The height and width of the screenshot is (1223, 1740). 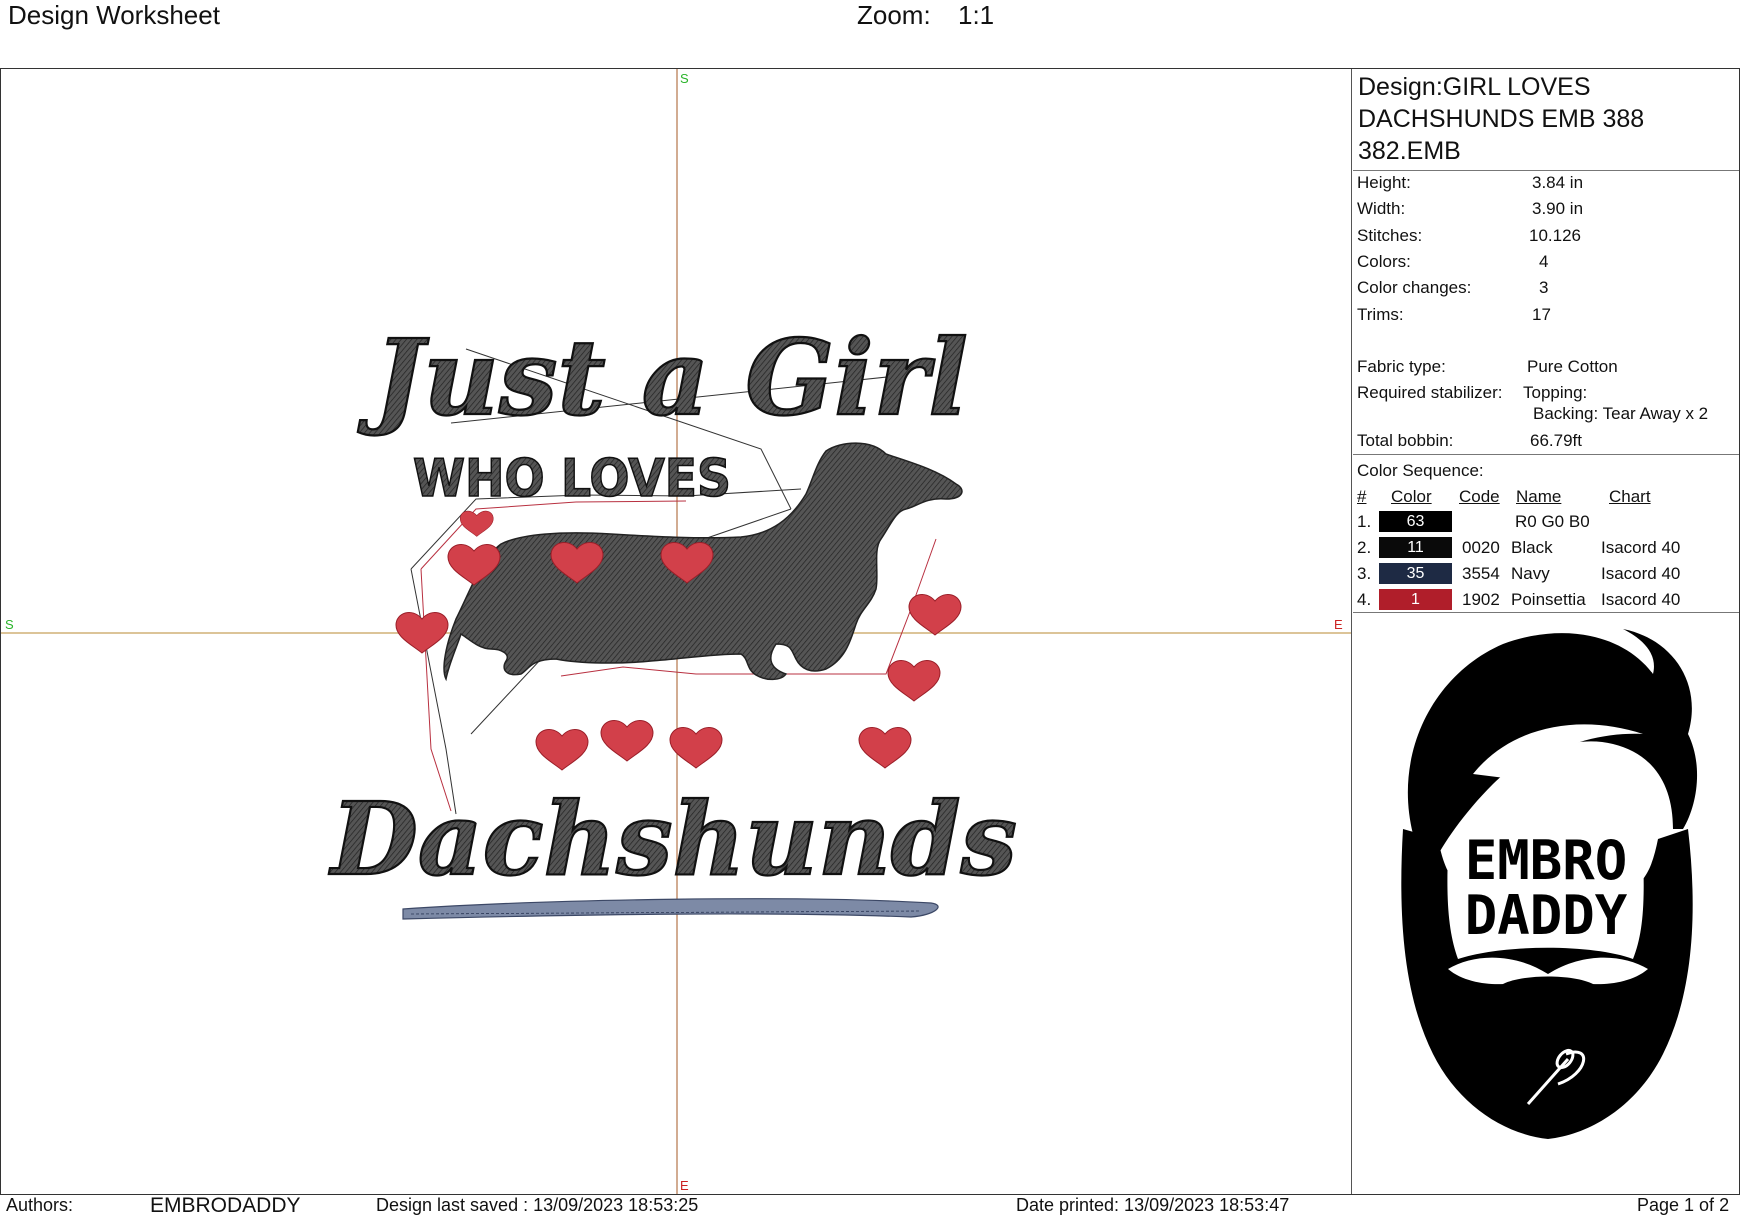 I want to click on col-header-color: Color, so click(x=1411, y=496).